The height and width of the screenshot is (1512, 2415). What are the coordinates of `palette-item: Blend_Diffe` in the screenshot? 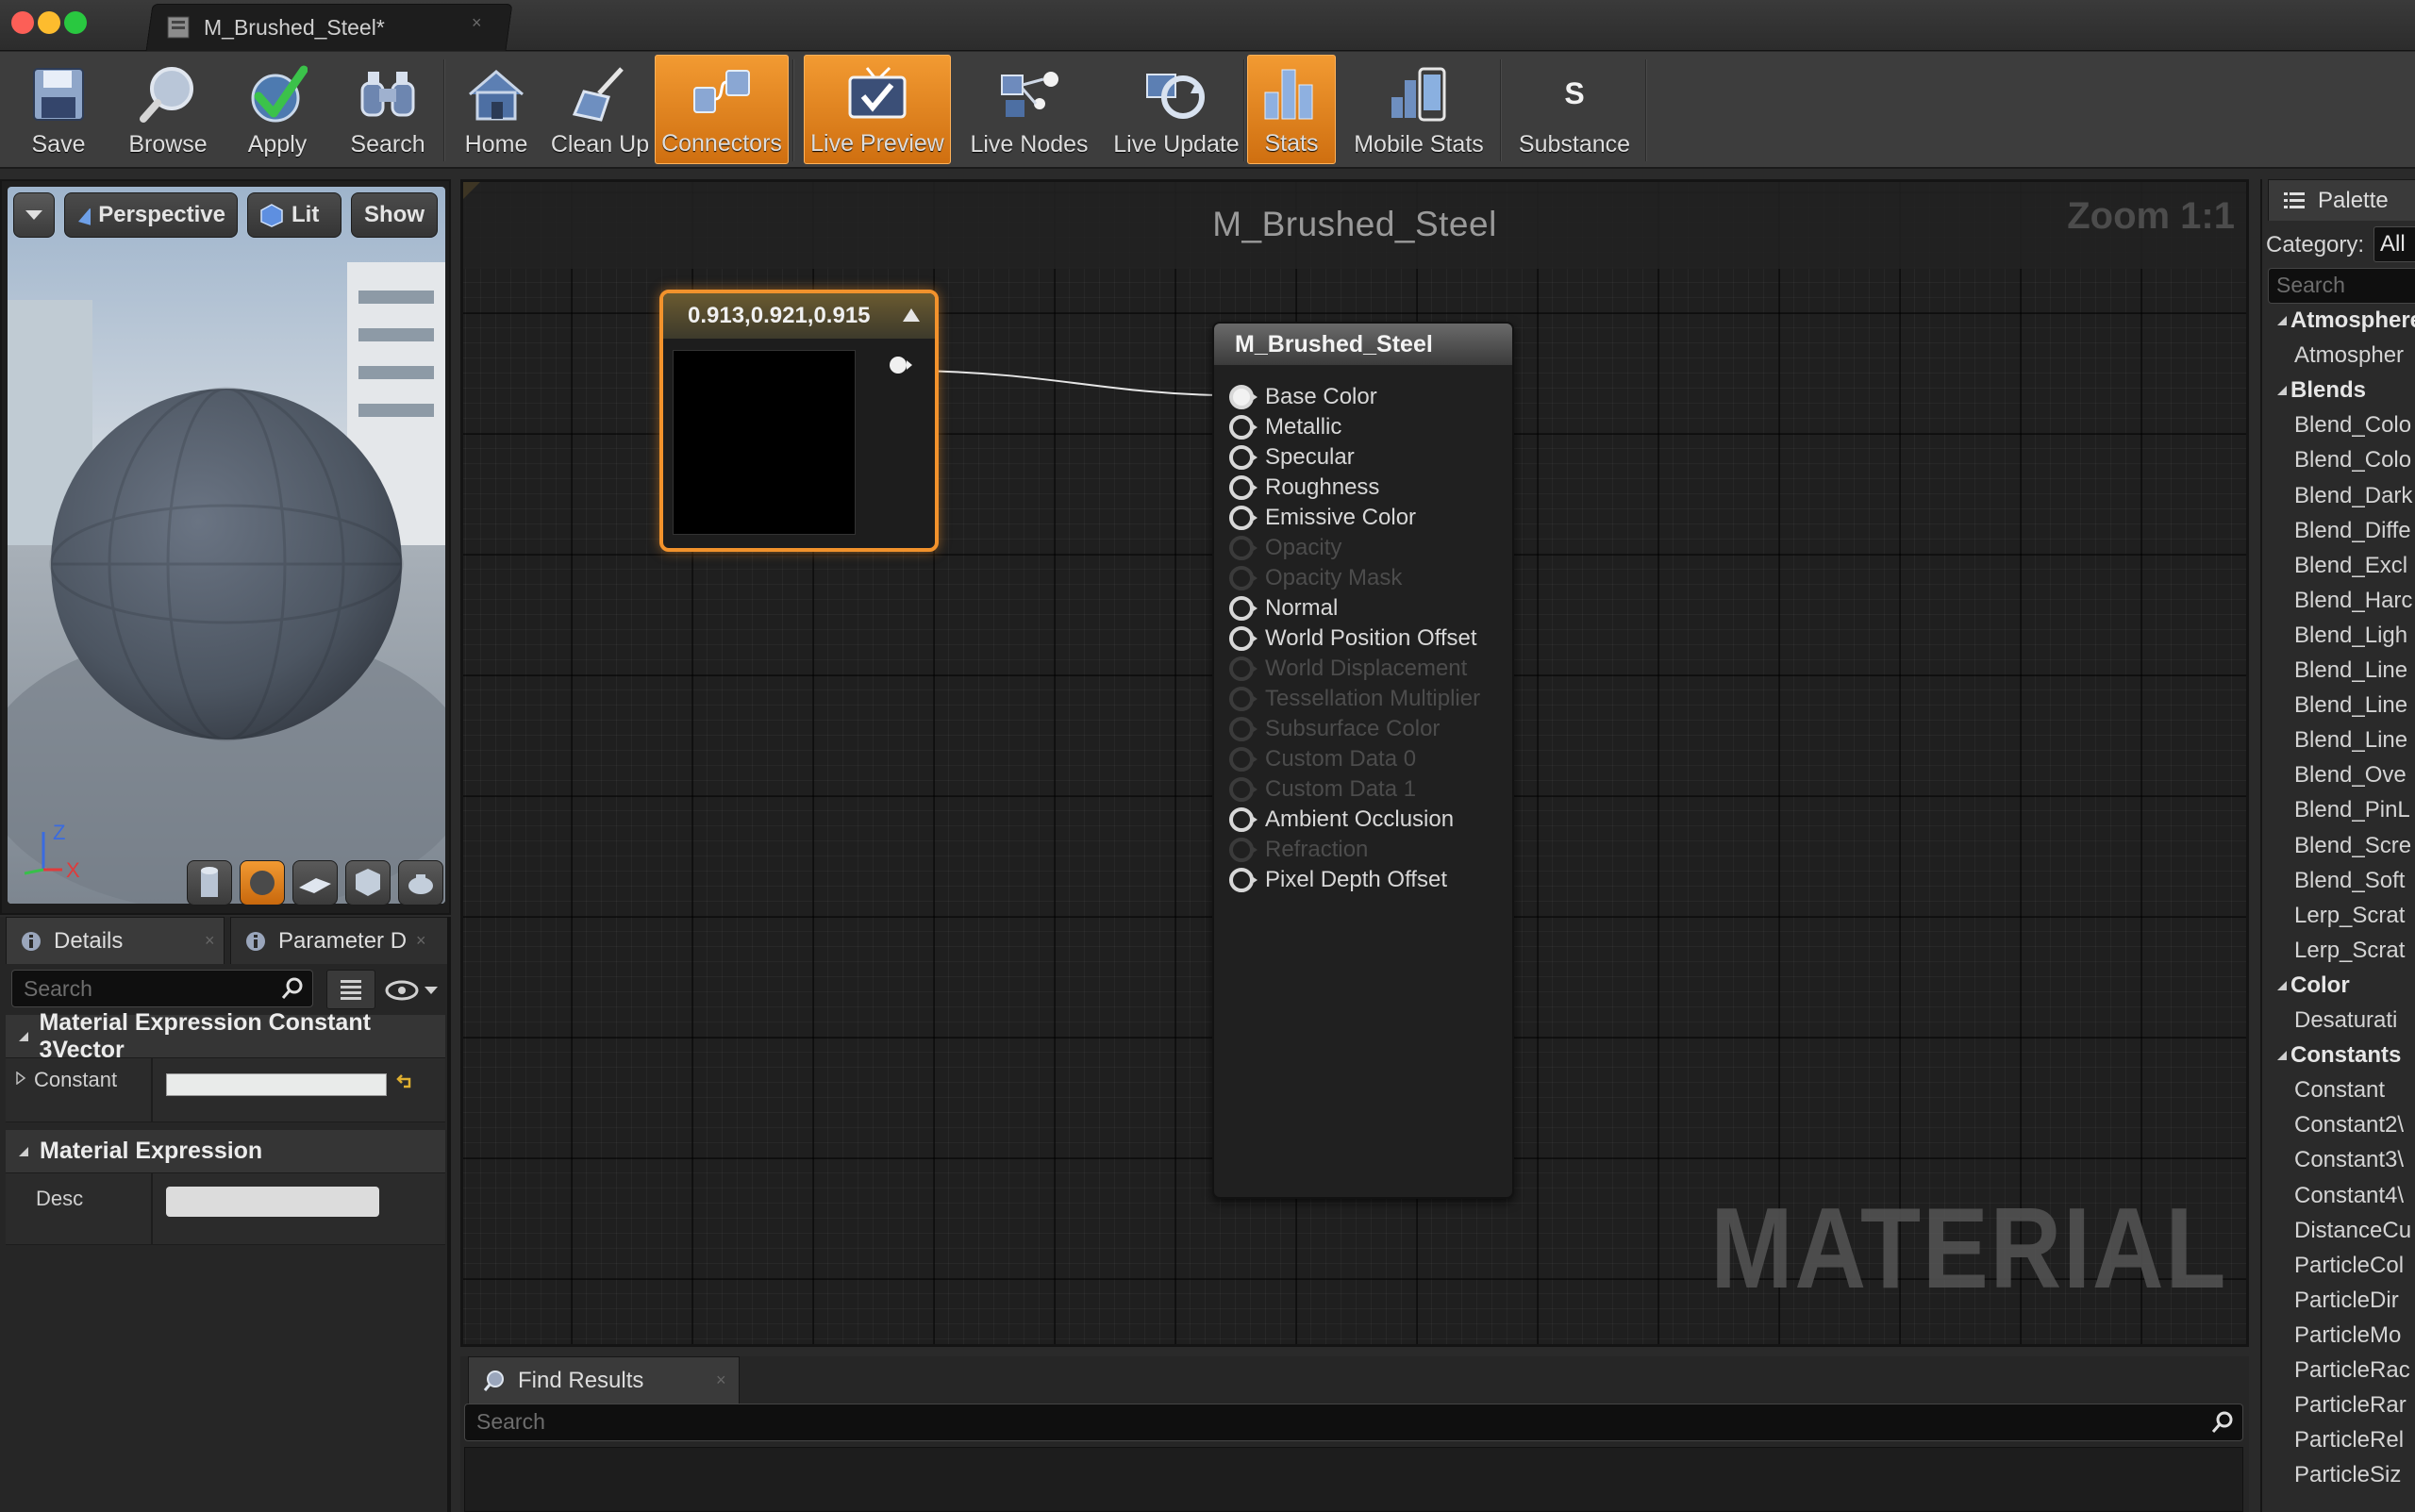 It's located at (2352, 531).